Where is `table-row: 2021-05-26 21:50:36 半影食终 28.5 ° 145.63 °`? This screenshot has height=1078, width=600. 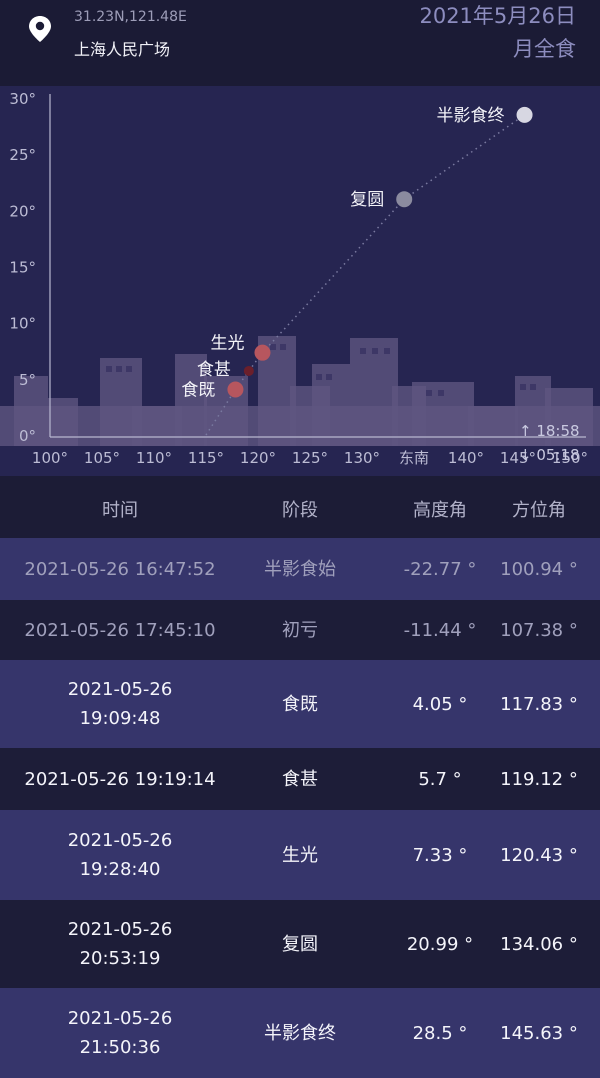
table-row: 2021-05-26 21:50:36 半影食终 28.5 ° 145.63 ° is located at coordinates (300, 1033).